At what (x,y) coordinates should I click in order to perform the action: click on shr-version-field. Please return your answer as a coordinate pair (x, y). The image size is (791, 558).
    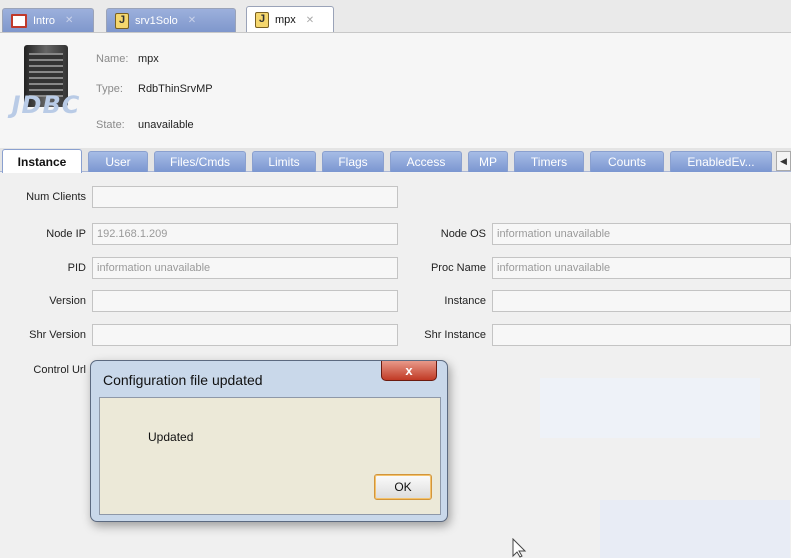
    Looking at the image, I should click on (245, 335).